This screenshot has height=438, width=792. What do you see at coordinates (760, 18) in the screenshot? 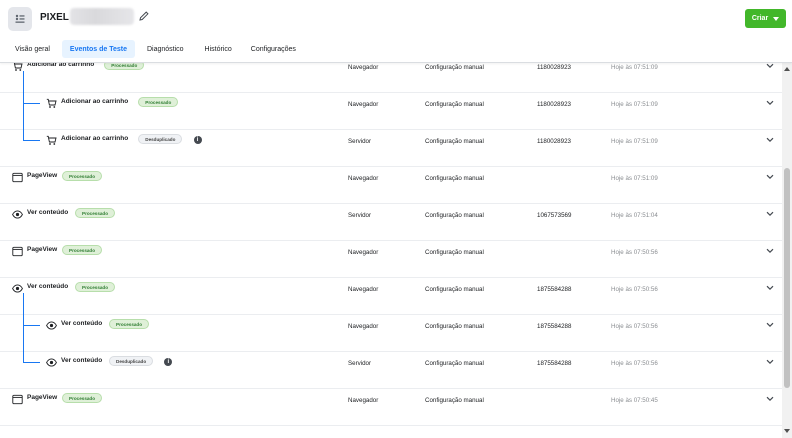
I see `create-button-label: Criar` at bounding box center [760, 18].